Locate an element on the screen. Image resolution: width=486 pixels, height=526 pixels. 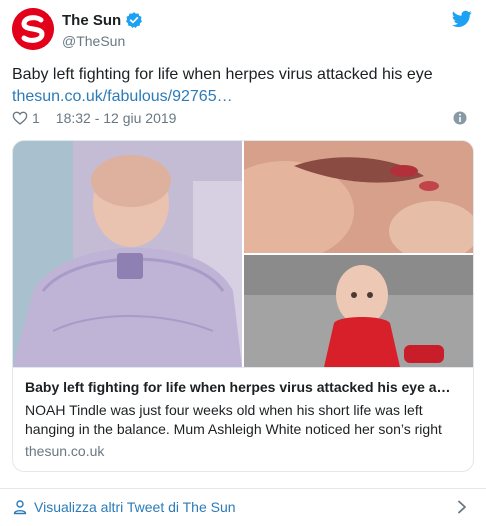
display-name: The Sun is located at coordinates (91, 20).